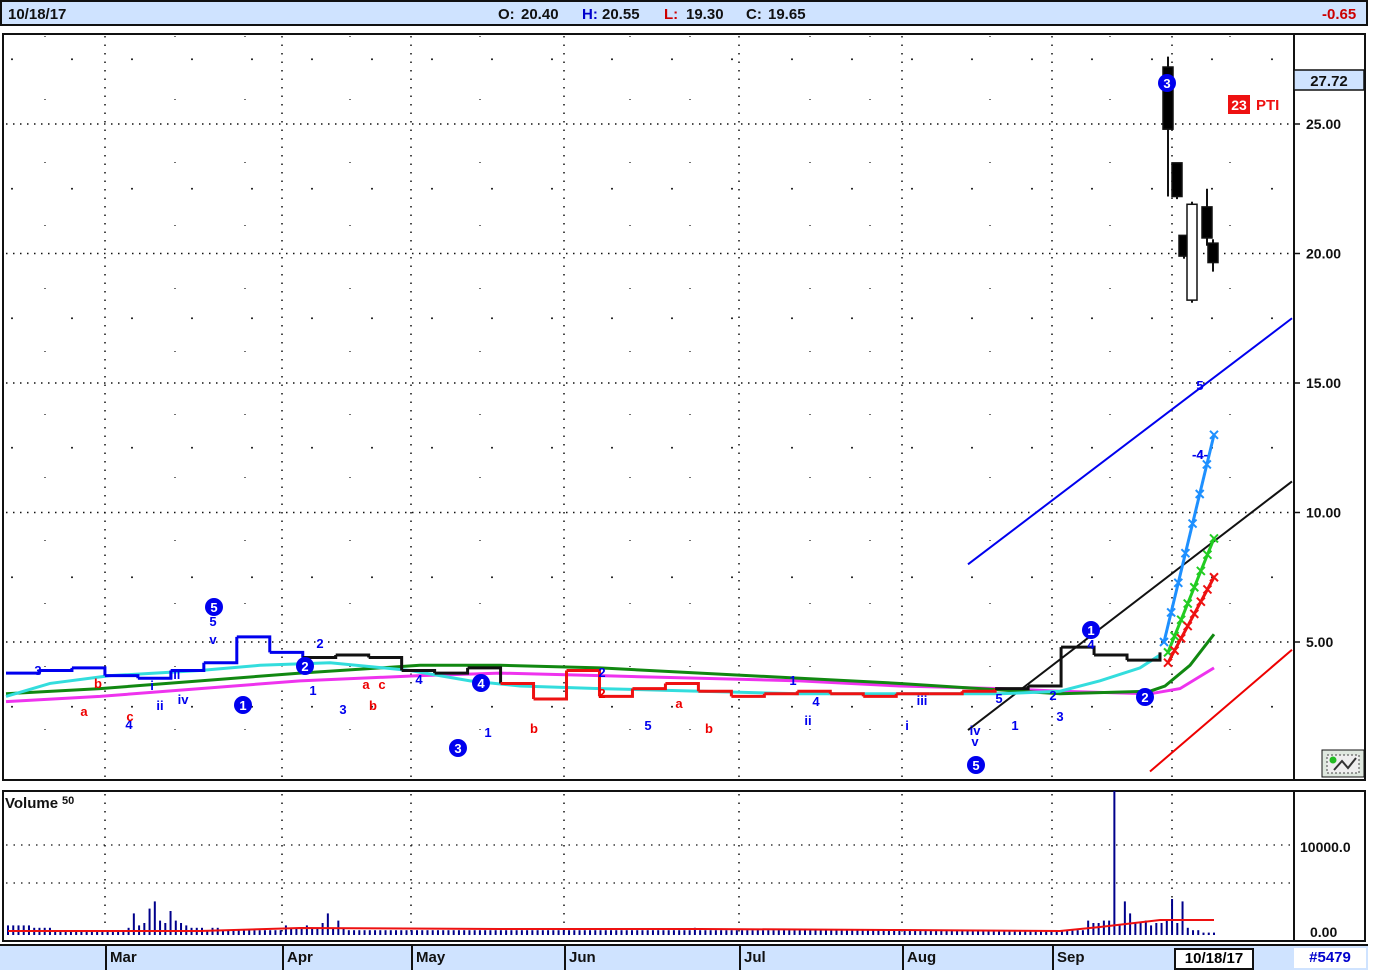 This screenshot has width=1400, height=970. I want to click on wave-circle-label: 5, so click(975, 765).